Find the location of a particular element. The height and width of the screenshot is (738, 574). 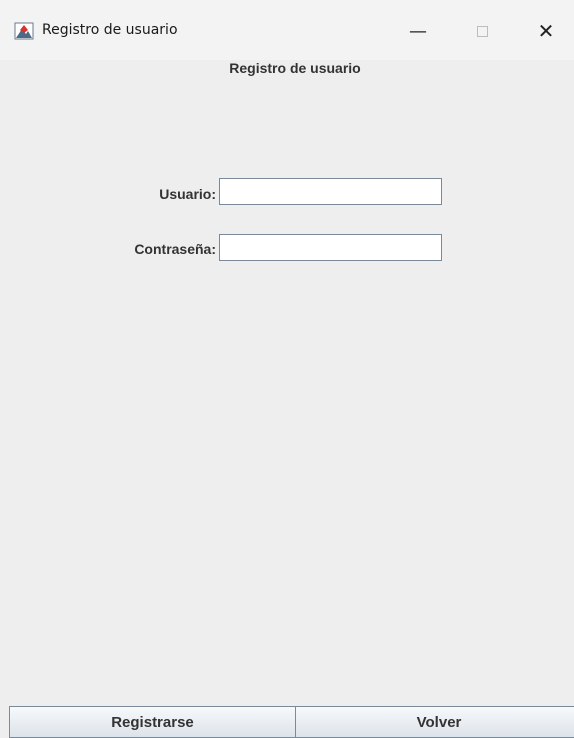

username-input is located at coordinates (330, 191).